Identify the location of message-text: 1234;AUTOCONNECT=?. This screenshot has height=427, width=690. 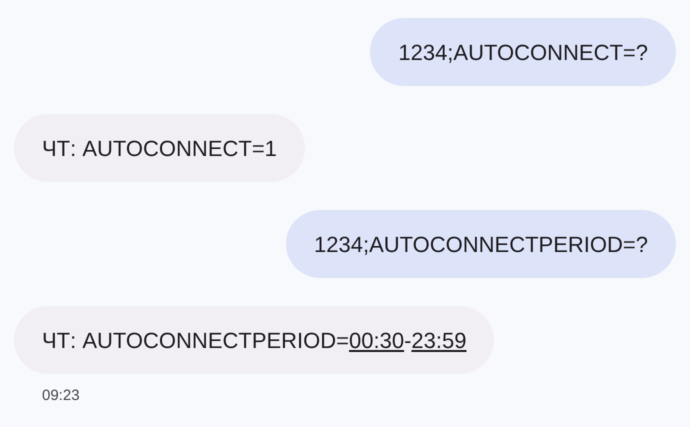
(523, 52).